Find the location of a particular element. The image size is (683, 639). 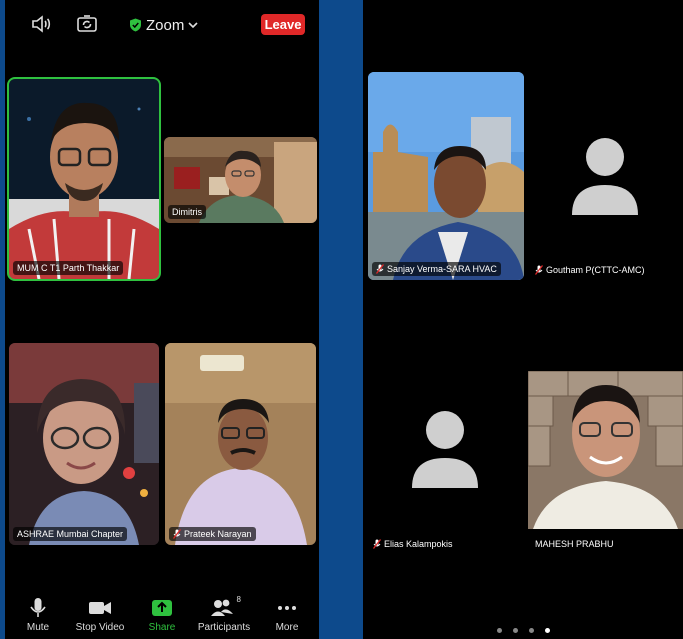

mute-button: Mute is located at coordinates (38, 615).